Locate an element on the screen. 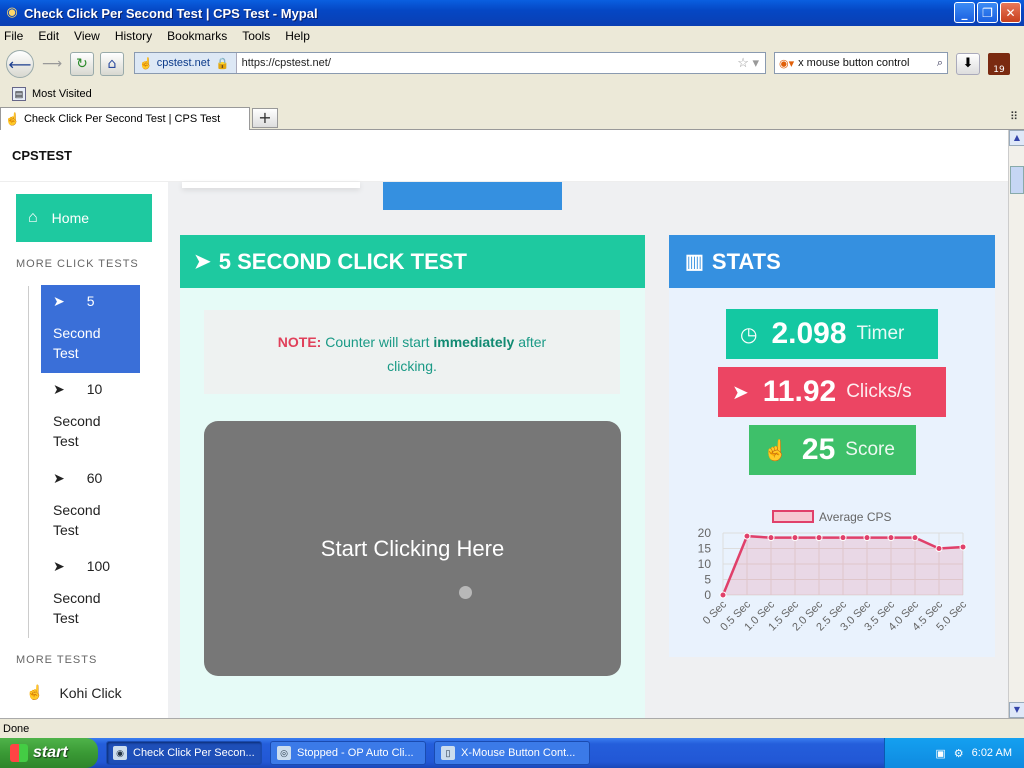  top-blue-button is located at coordinates (472, 196).